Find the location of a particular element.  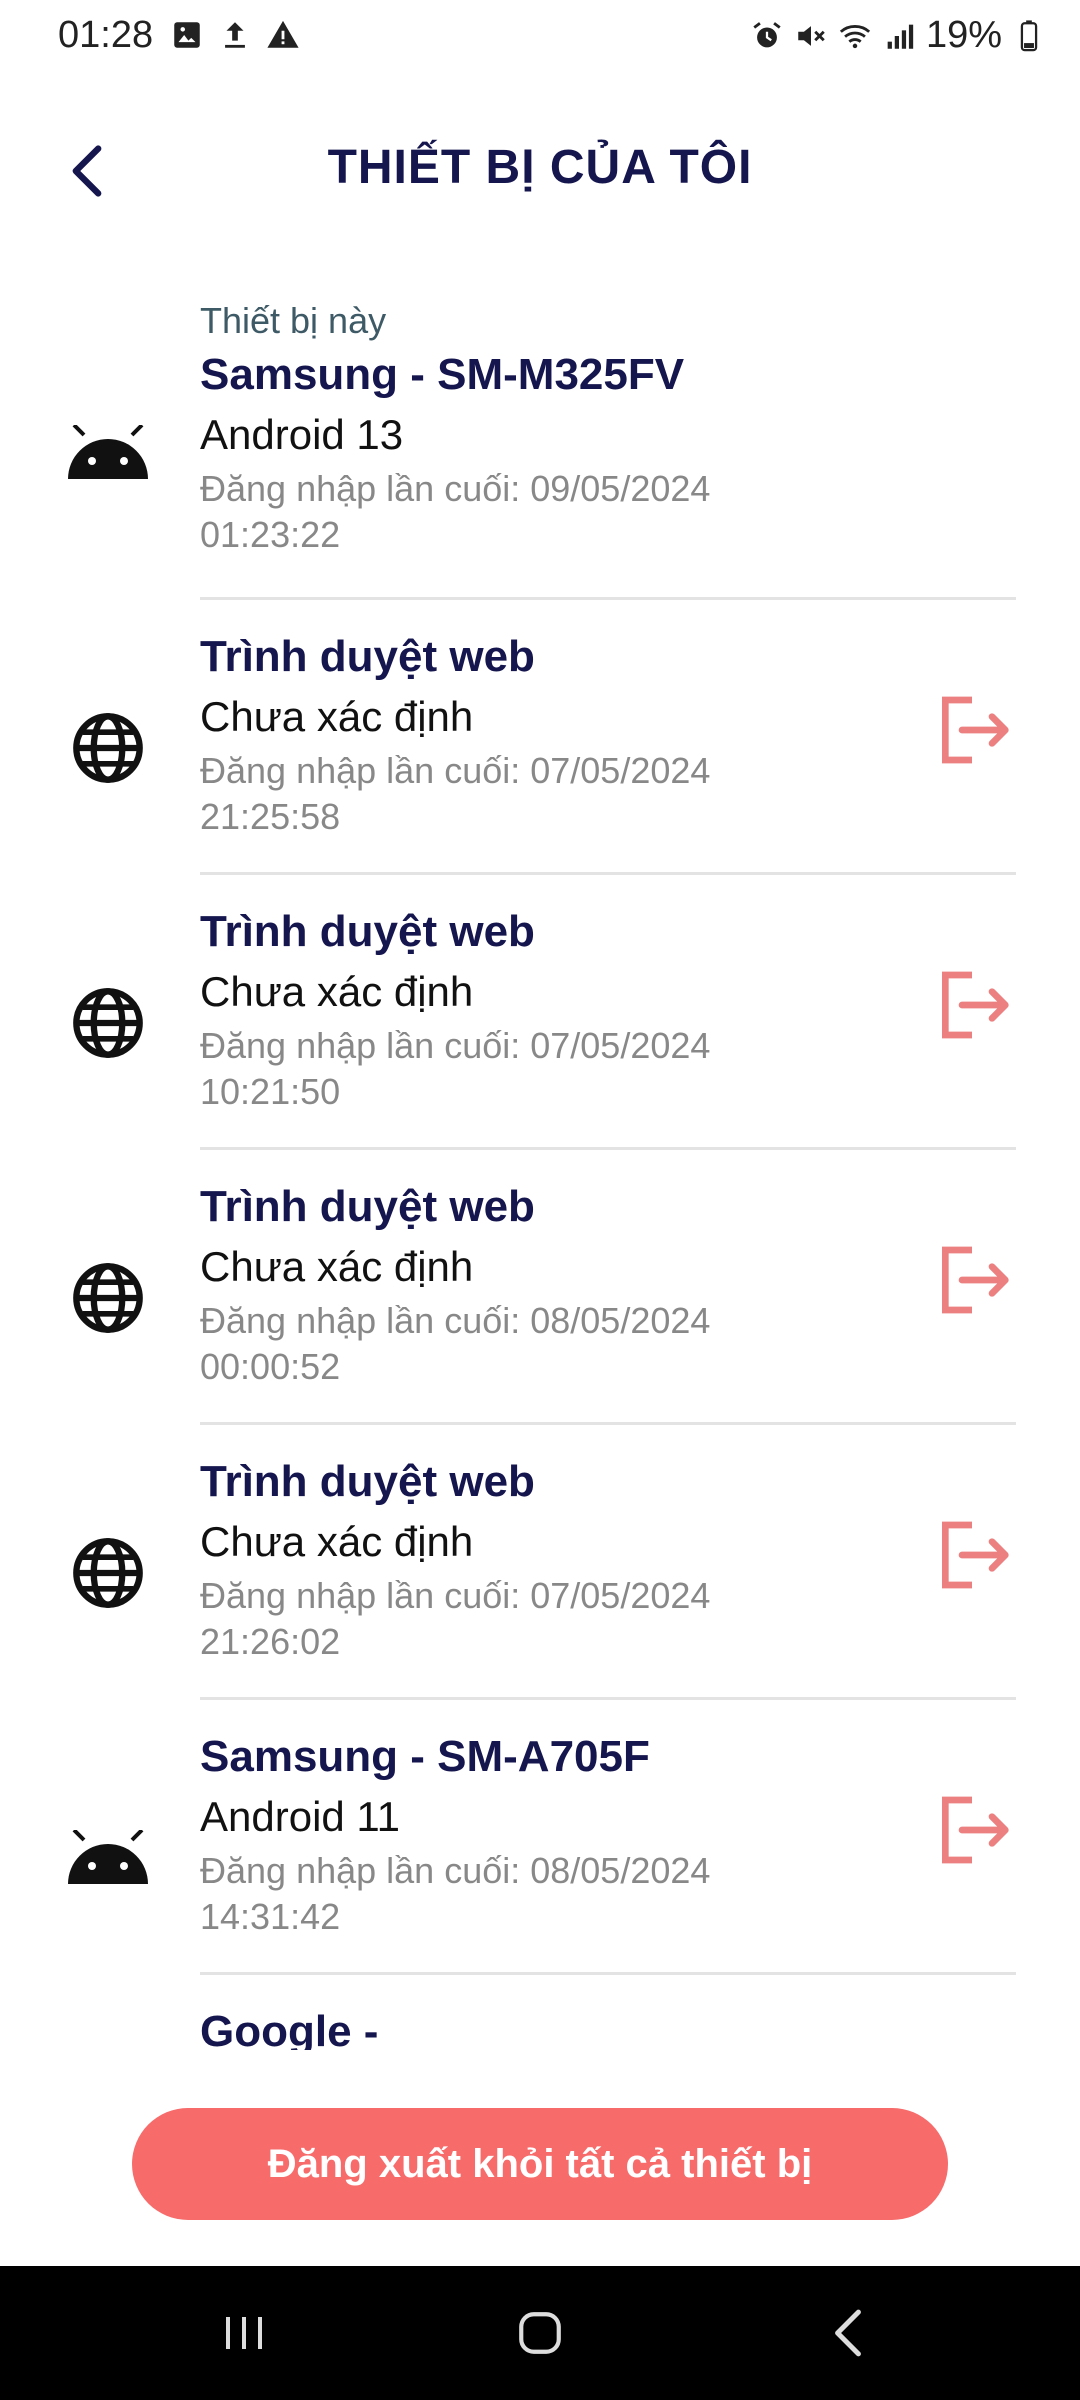

device-last-login: Đăng nhập lần cuối: 07/05/2024 21:26:02 is located at coordinates (455, 1618).